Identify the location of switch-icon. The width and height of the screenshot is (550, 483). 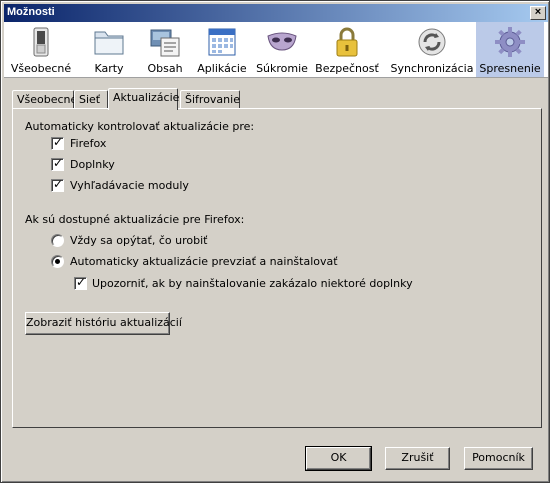
(41, 42).